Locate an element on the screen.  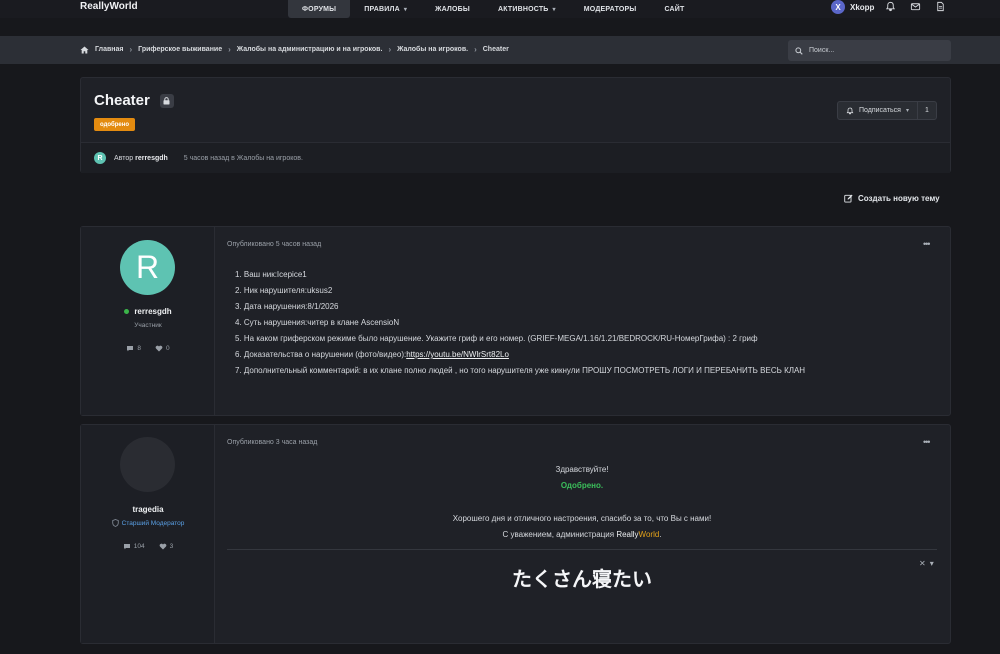
post-author-panel: R rerresgdh Участник 8 0 is located at coordinates (148, 321).